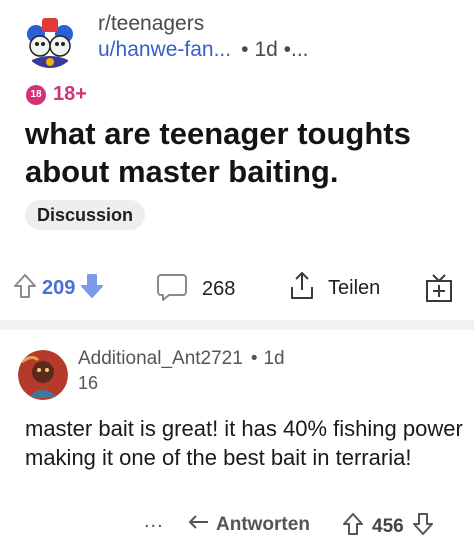  I want to click on award-gift-icon, so click(439, 291).